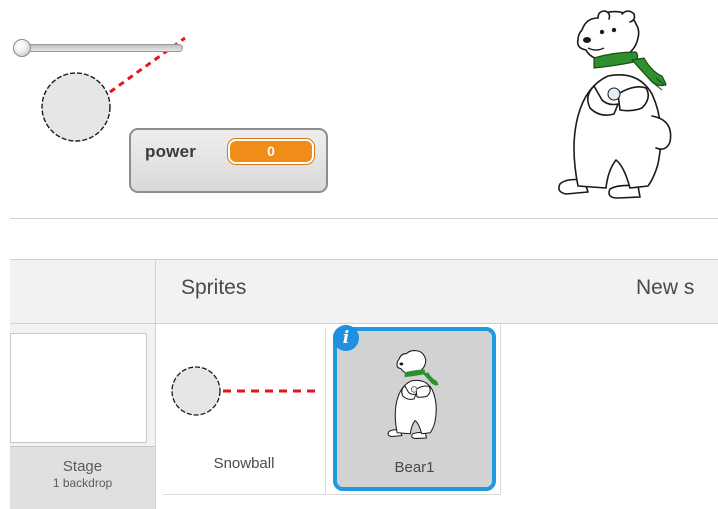  What do you see at coordinates (346, 338) in the screenshot?
I see `info-icon: i` at bounding box center [346, 338].